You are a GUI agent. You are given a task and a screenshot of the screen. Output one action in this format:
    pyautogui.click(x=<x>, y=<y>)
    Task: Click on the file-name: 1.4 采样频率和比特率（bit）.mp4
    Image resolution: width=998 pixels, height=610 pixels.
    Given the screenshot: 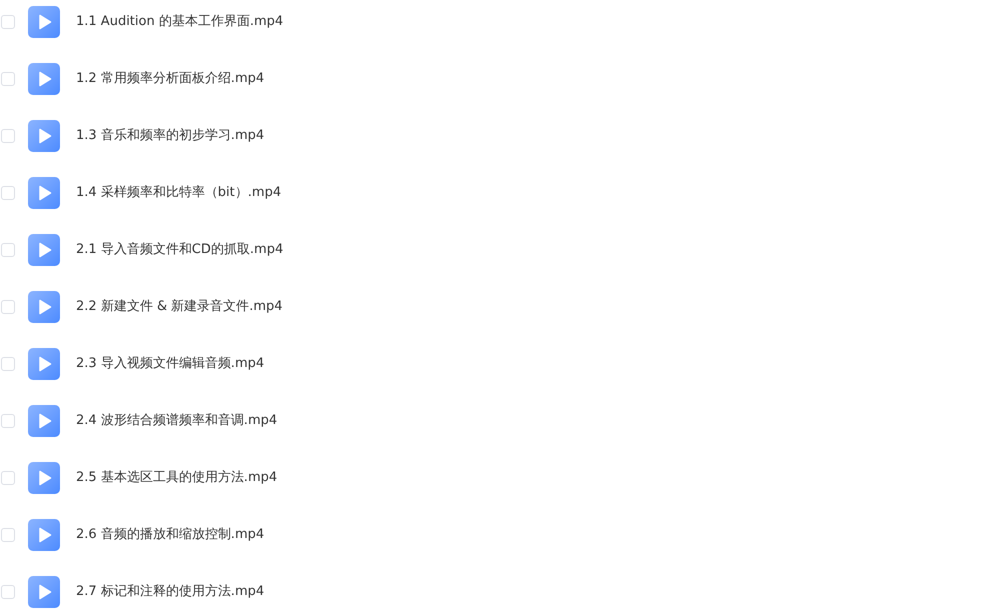 What is the action you would take?
    pyautogui.click(x=179, y=192)
    